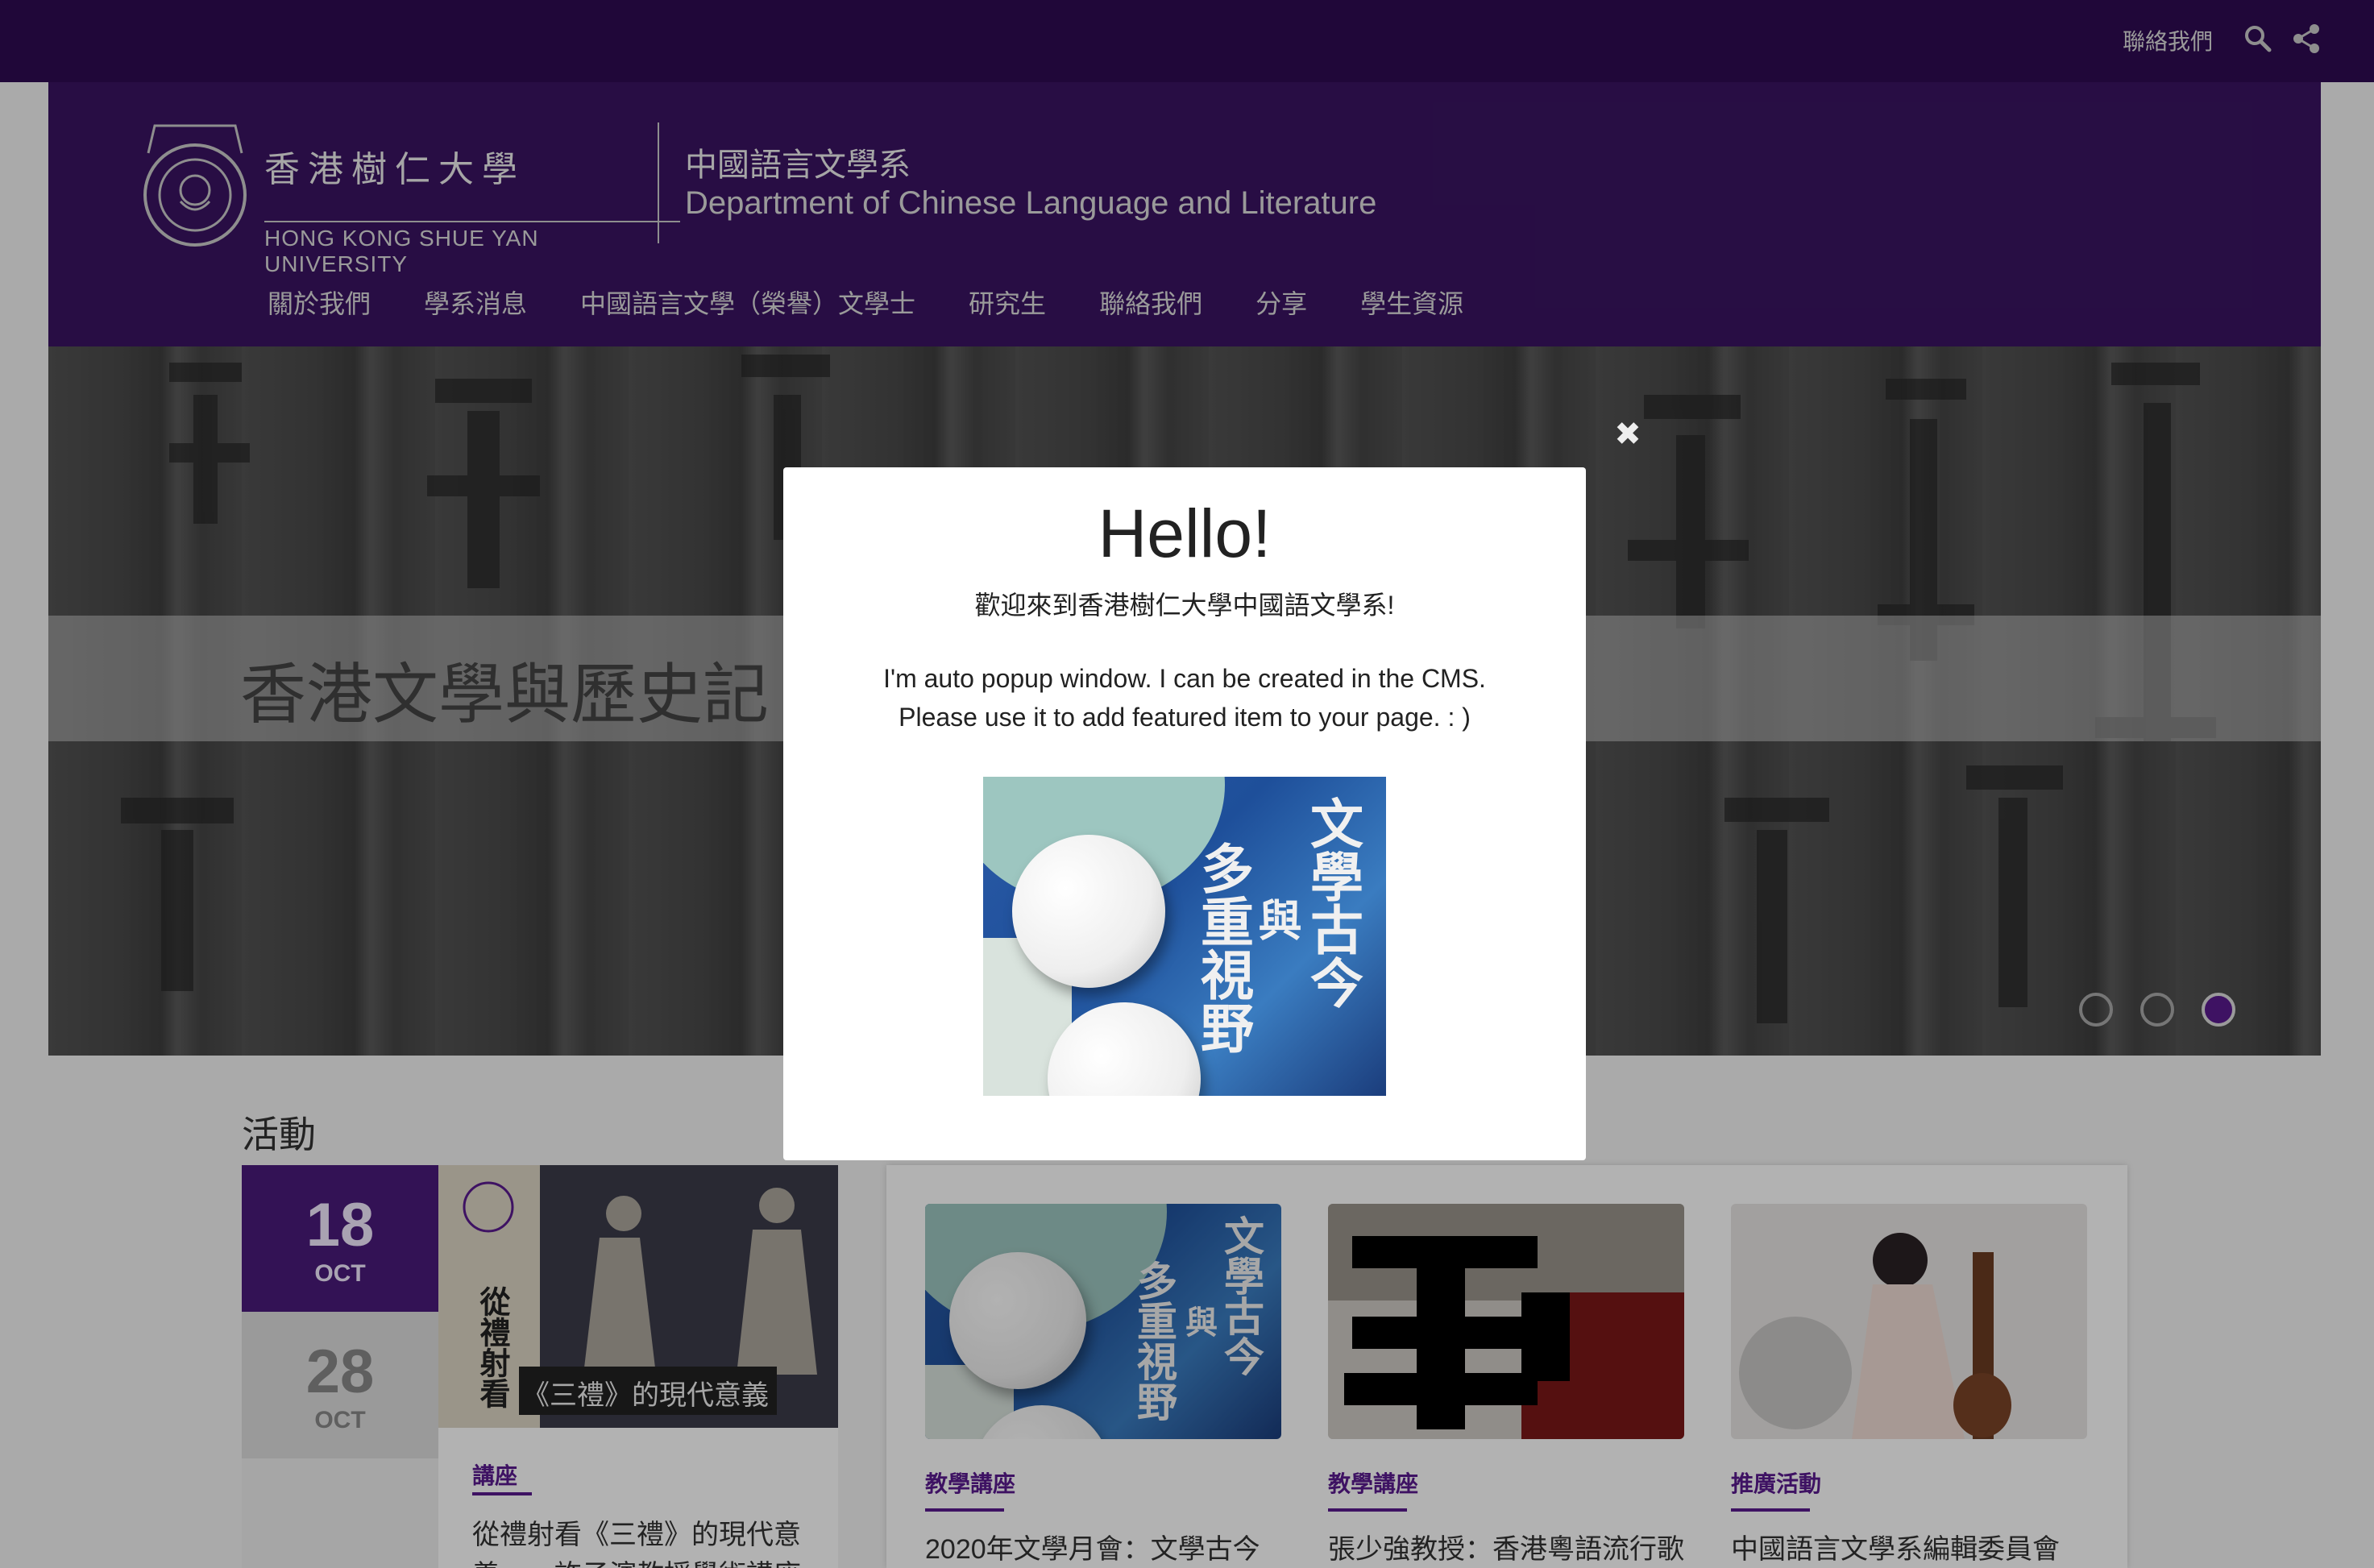 Image resolution: width=2374 pixels, height=1568 pixels. What do you see at coordinates (1184, 605) in the screenshot?
I see `modal-welcome-text: 歡迎來到香港樹仁大學中國語文學系!` at bounding box center [1184, 605].